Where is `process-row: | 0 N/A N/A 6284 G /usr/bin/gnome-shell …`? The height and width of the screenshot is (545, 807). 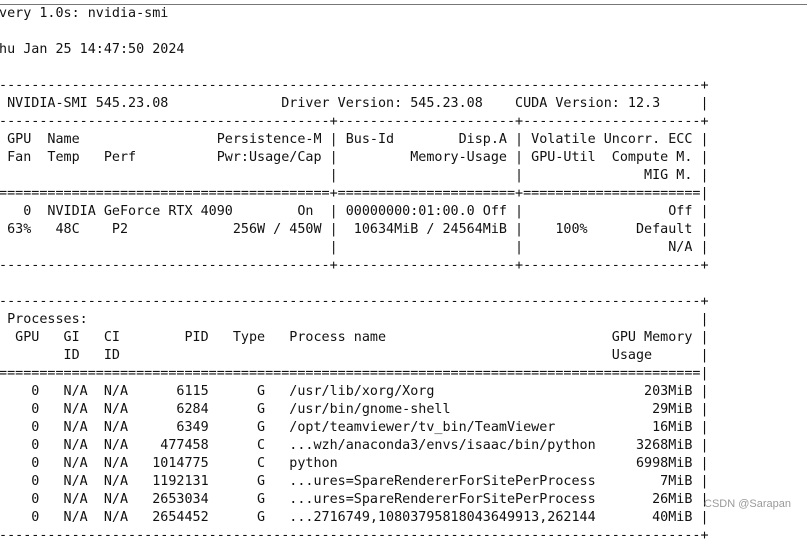
process-row: | 0 N/A N/A 6284 G /usr/bin/gnome-shell … is located at coordinates (354, 409).